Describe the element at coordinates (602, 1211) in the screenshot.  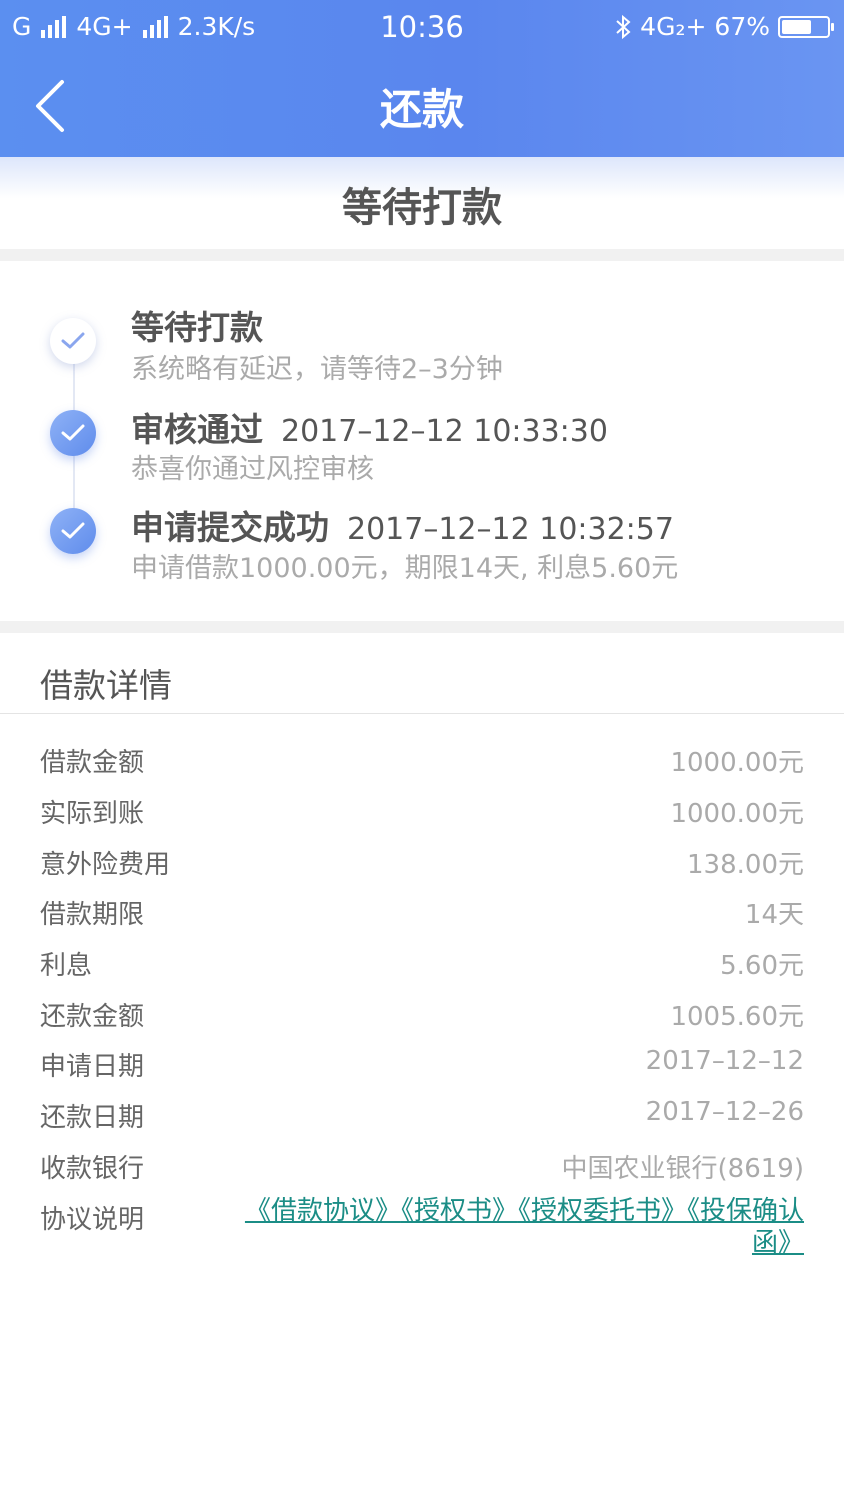
I see `link-power-of-attorney: 《授权委托书》` at that location.